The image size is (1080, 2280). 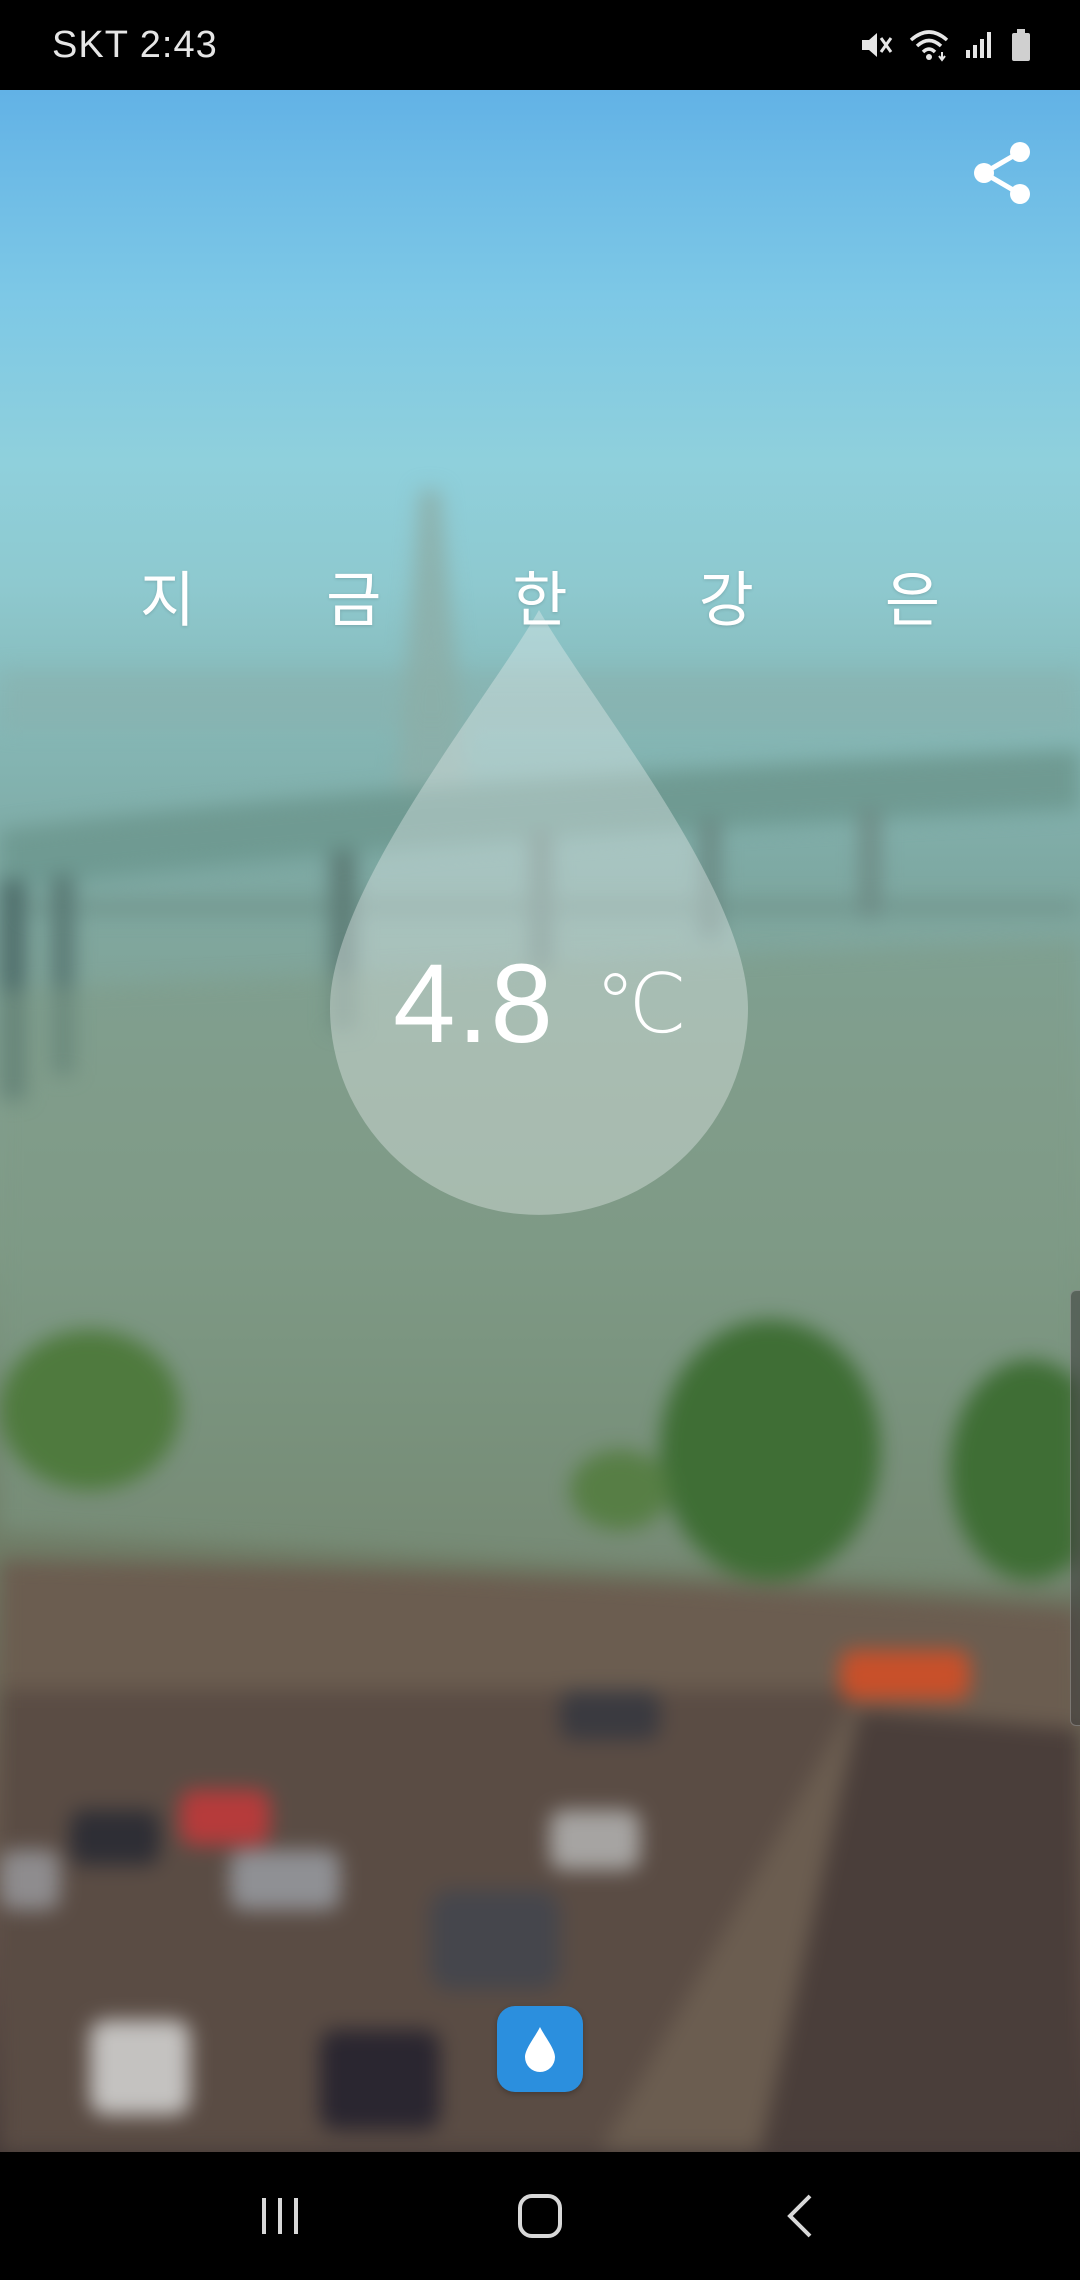 I want to click on share-button, so click(x=1003, y=173).